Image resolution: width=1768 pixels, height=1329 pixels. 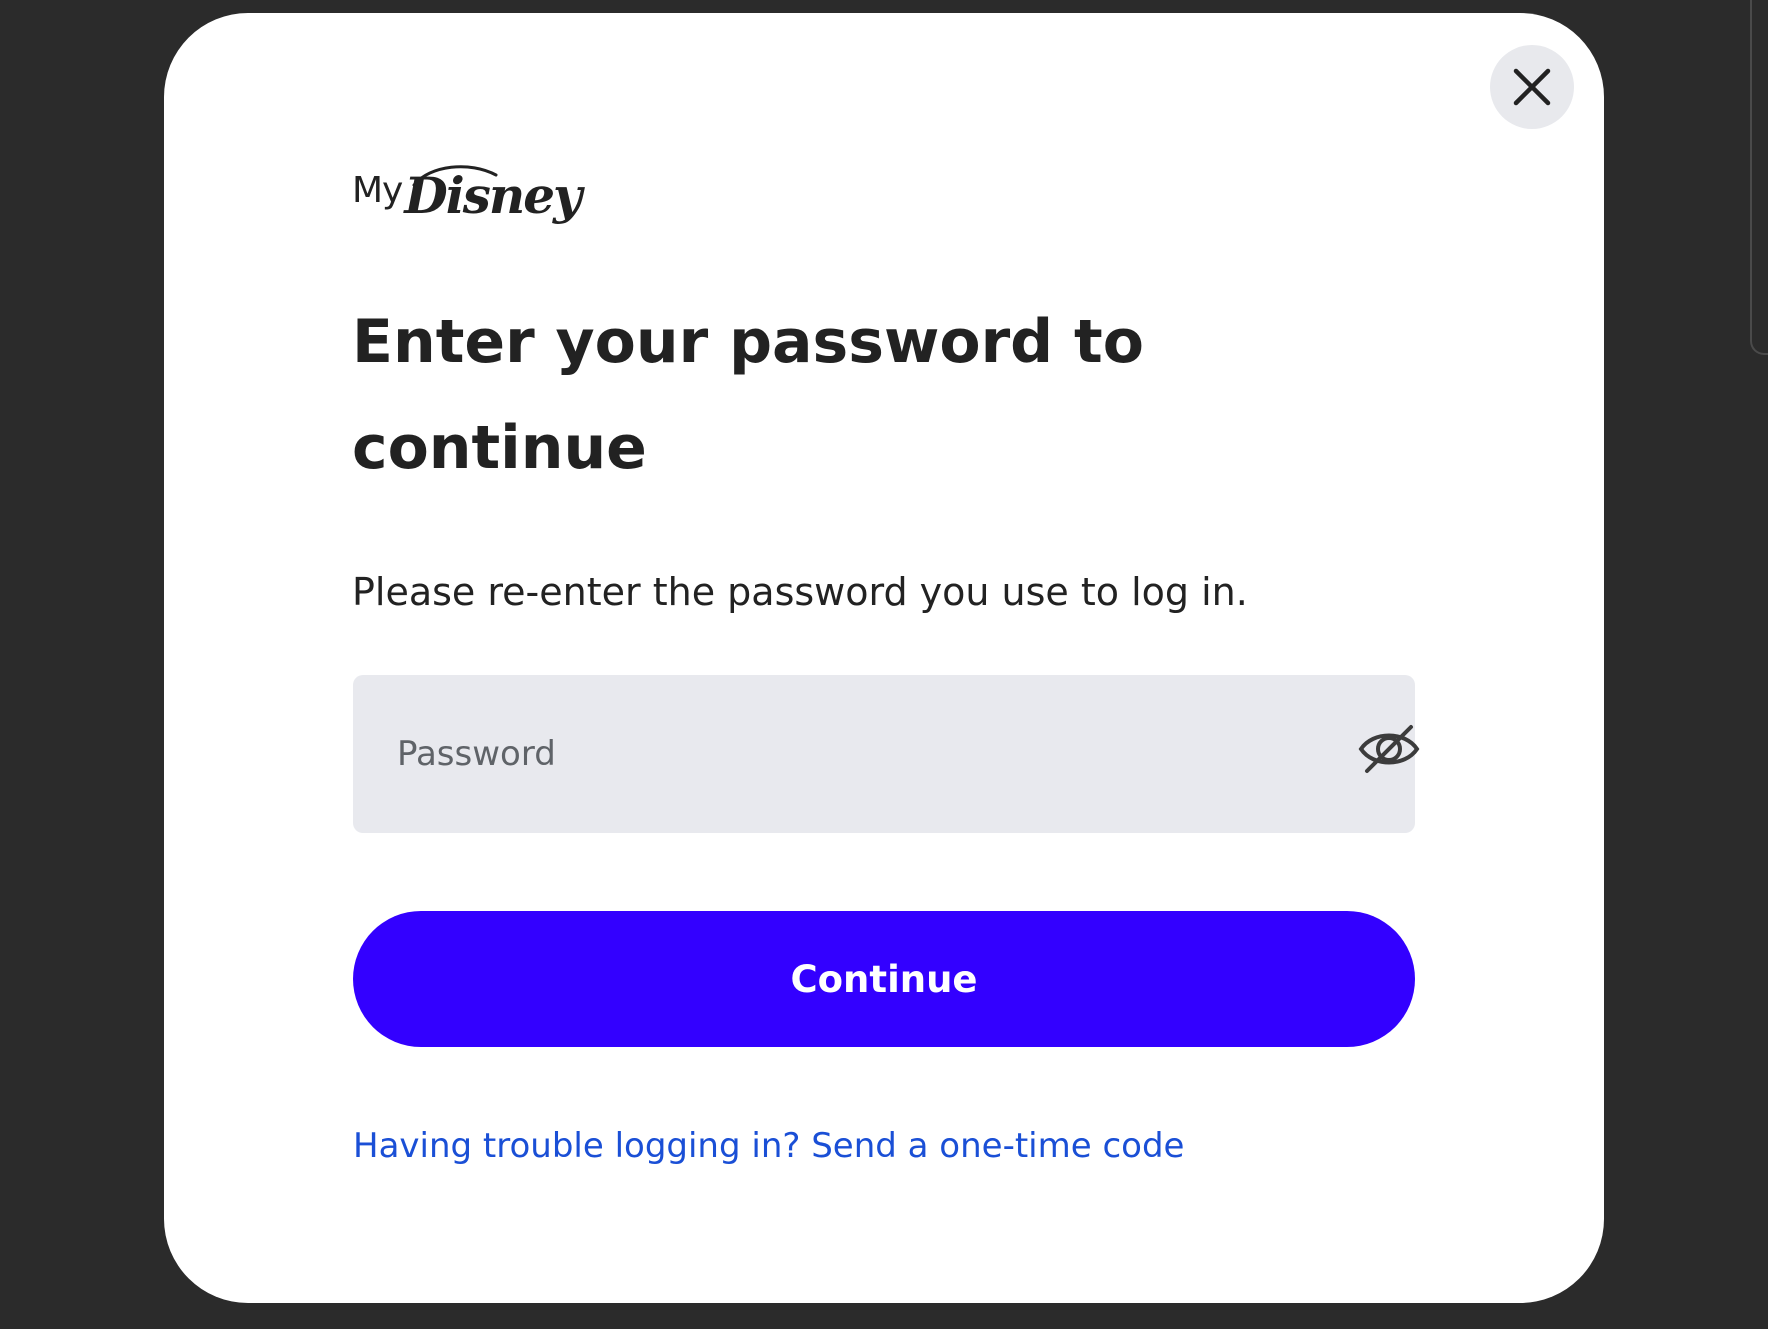 I want to click on close-button, so click(x=1532, y=87).